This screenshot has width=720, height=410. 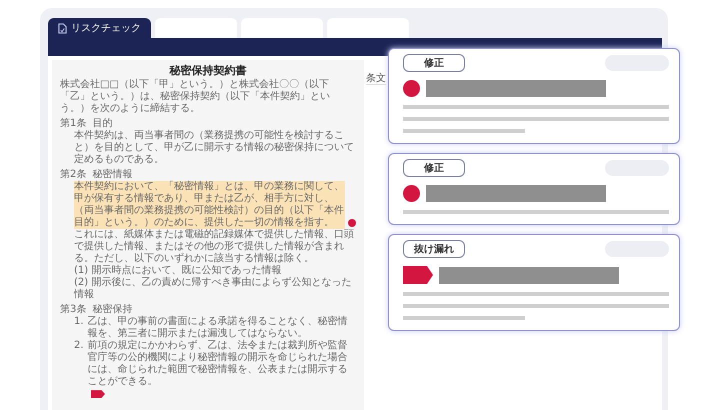 What do you see at coordinates (376, 79) in the screenshot?
I see `side-label: 条文` at bounding box center [376, 79].